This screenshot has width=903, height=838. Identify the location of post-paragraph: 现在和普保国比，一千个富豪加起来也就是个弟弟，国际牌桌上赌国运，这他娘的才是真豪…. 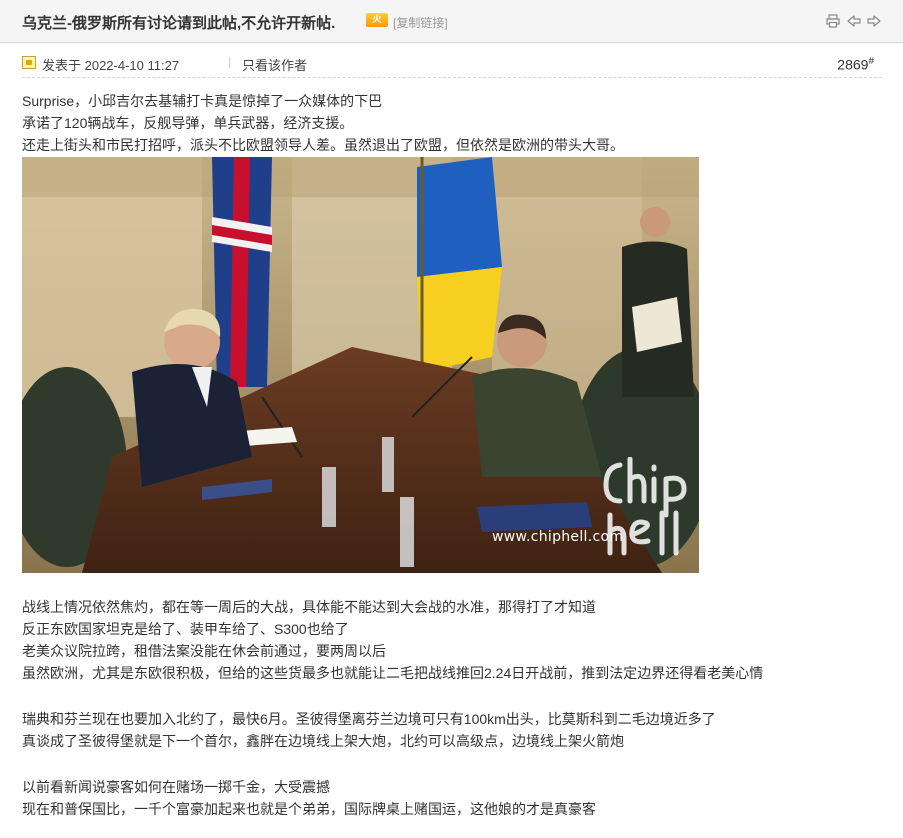
(309, 809).